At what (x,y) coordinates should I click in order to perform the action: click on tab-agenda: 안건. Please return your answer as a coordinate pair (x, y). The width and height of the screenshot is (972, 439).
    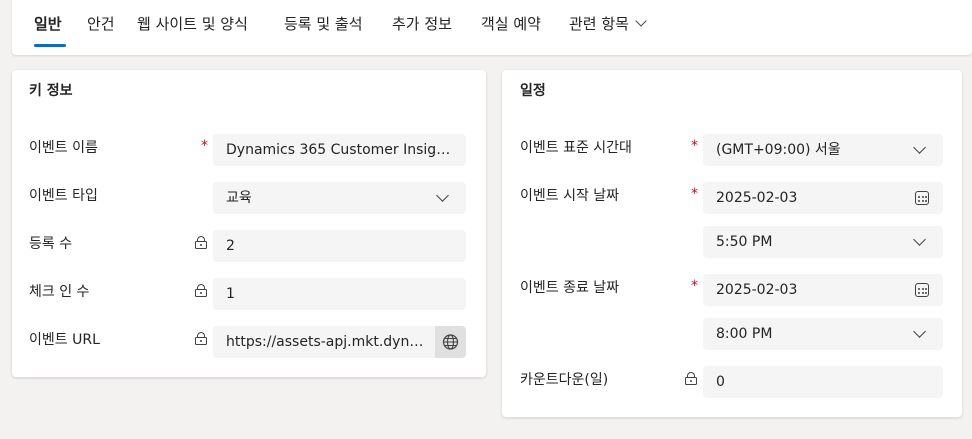
    Looking at the image, I should click on (101, 23).